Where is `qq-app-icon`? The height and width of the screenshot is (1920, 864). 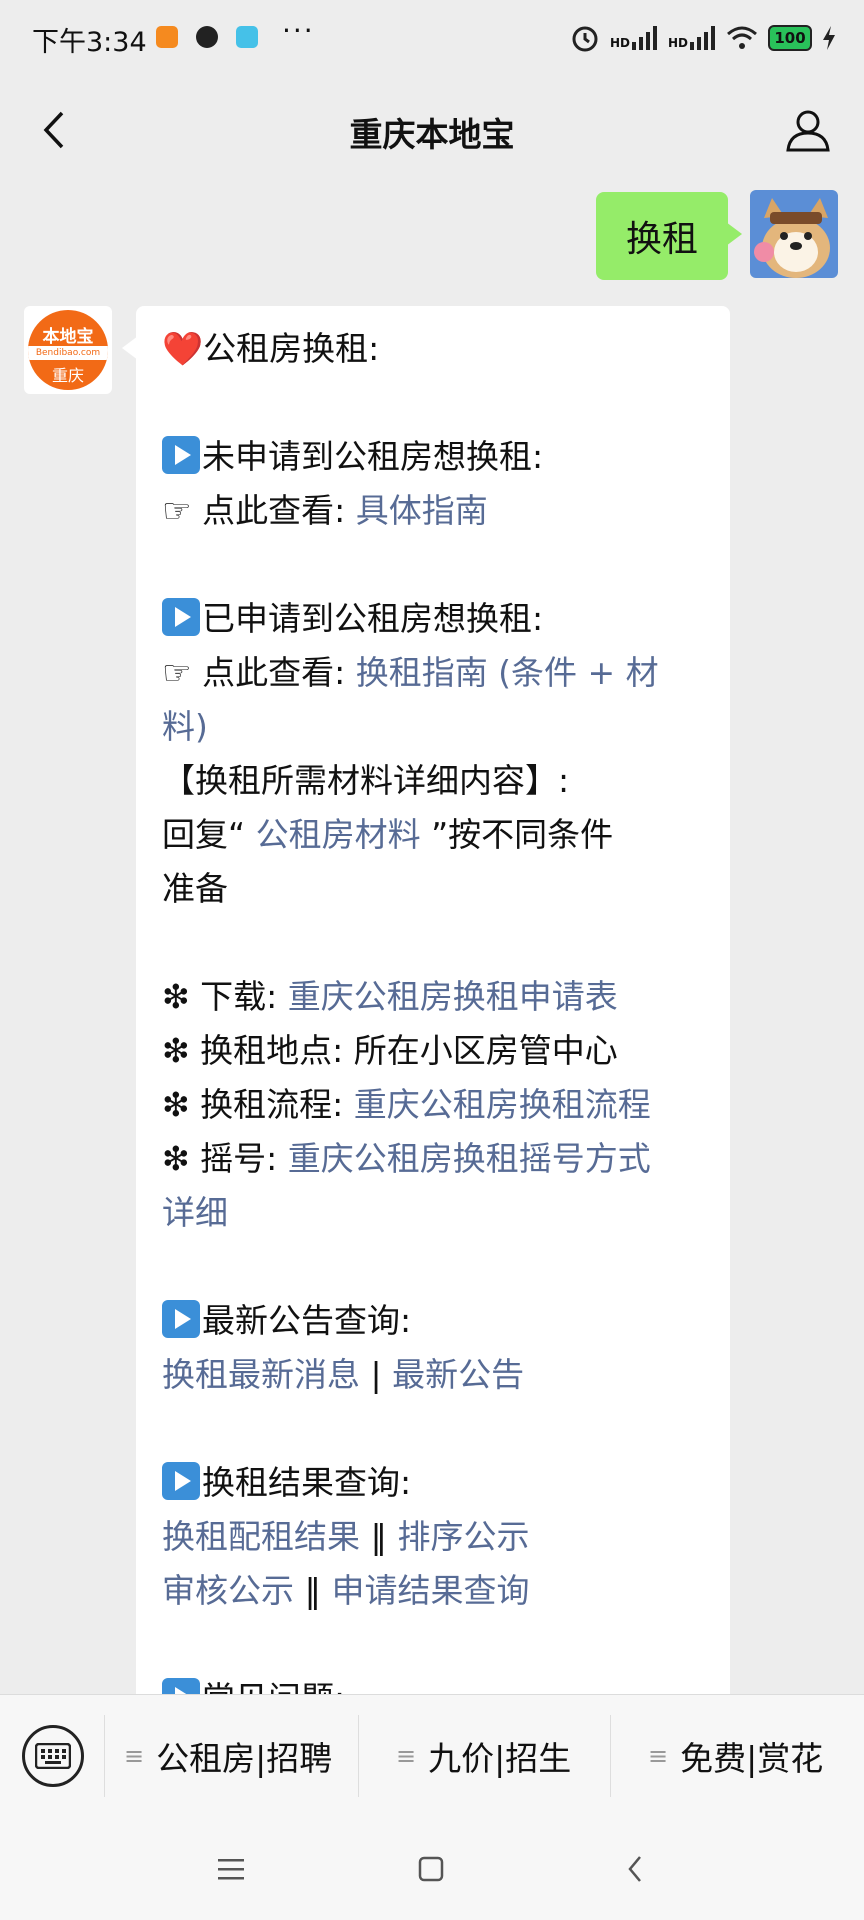
qq-app-icon is located at coordinates (207, 37).